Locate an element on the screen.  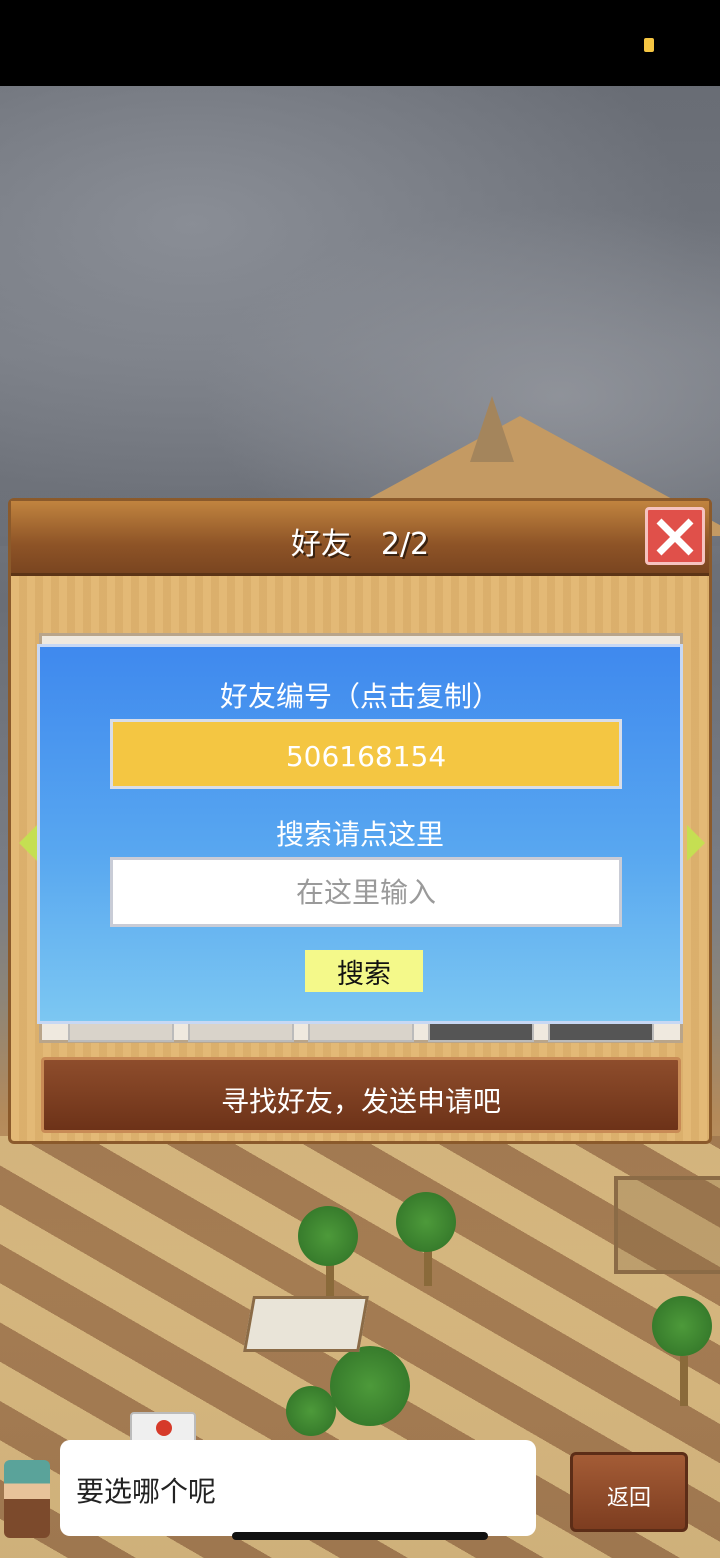
back-button: 返回 is located at coordinates (629, 1492).